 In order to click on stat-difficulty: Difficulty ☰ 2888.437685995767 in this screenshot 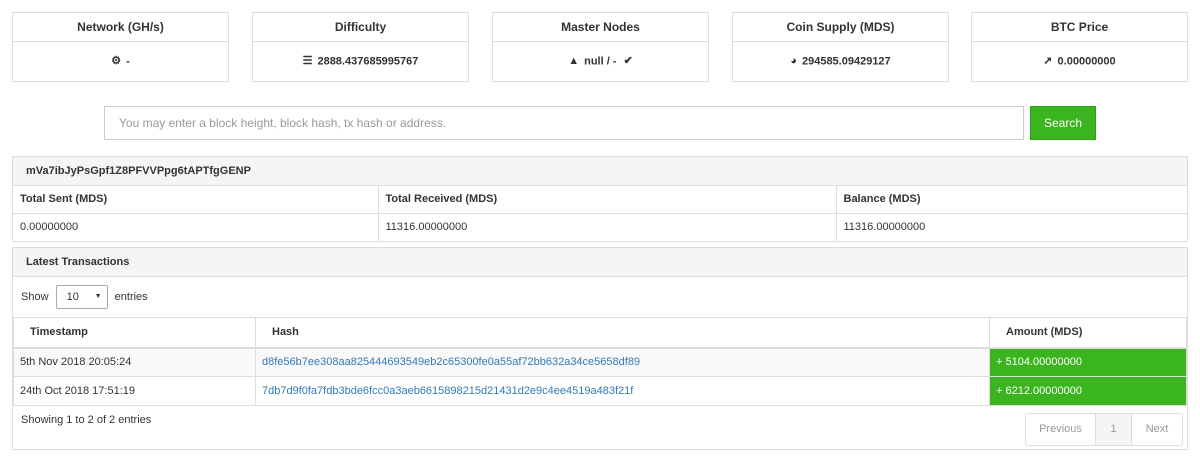, I will do `click(360, 47)`.